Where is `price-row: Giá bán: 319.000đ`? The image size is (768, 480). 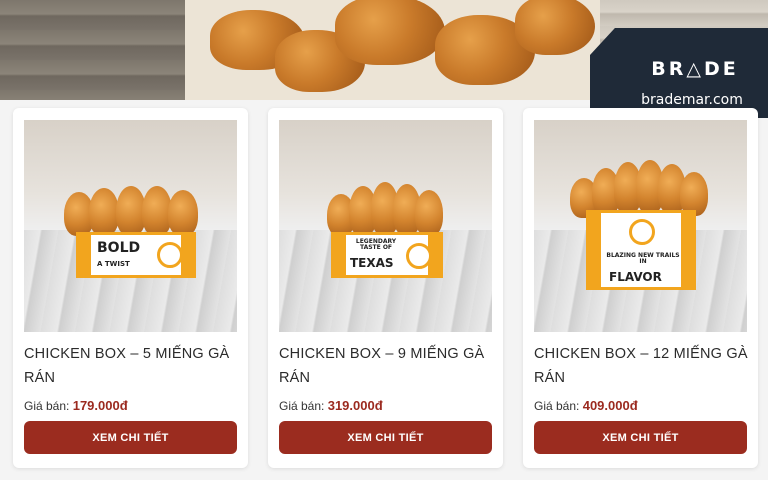
price-row: Giá bán: 319.000đ is located at coordinates (331, 405).